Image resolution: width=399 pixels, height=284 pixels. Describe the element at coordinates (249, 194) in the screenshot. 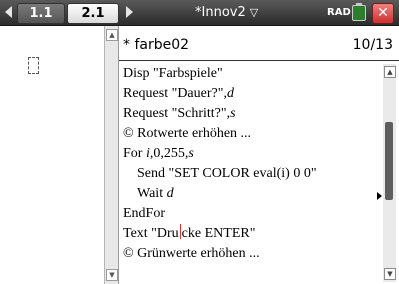

I see `code-line: Wait d` at that location.